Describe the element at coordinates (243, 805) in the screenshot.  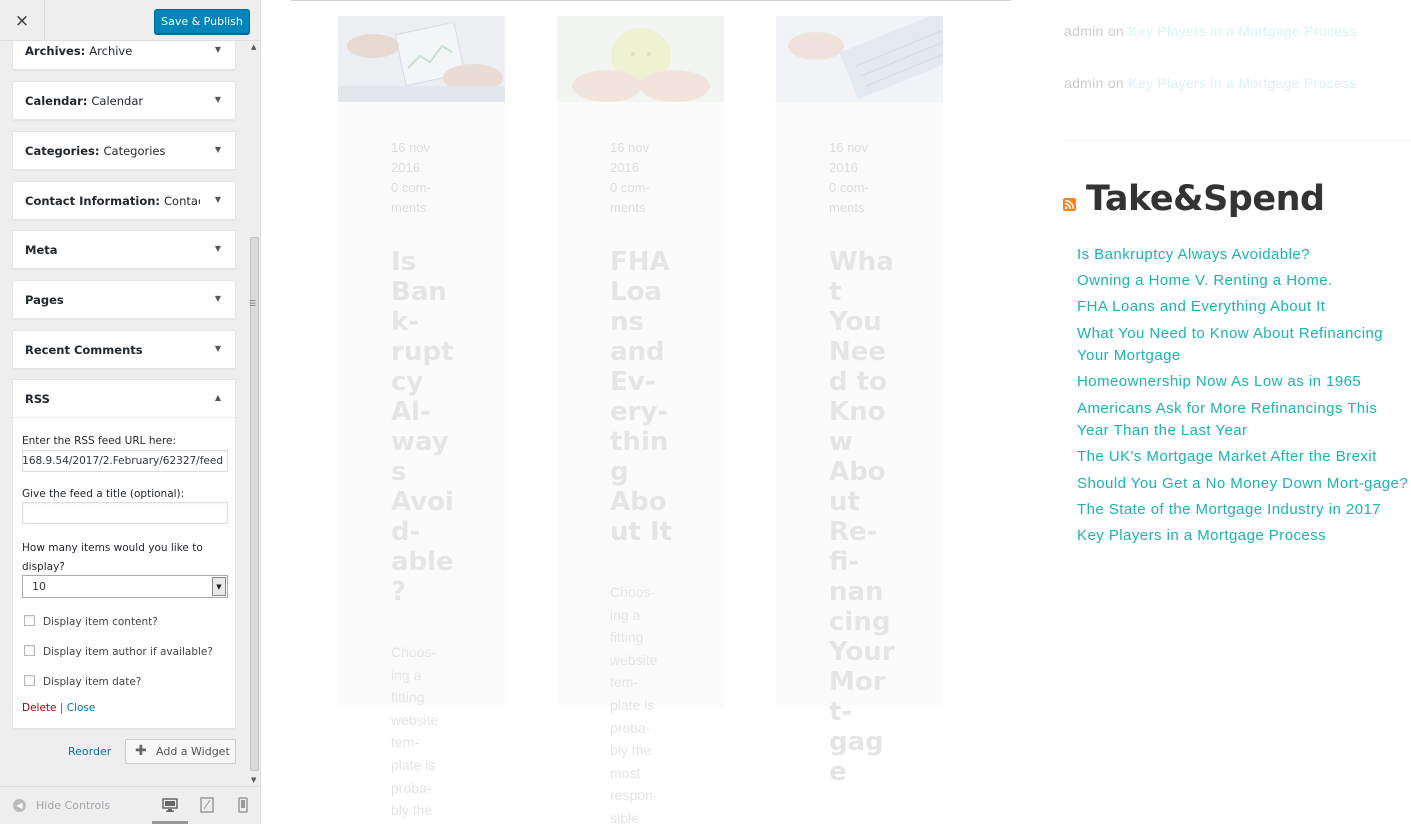
I see `mobile-icon` at that location.